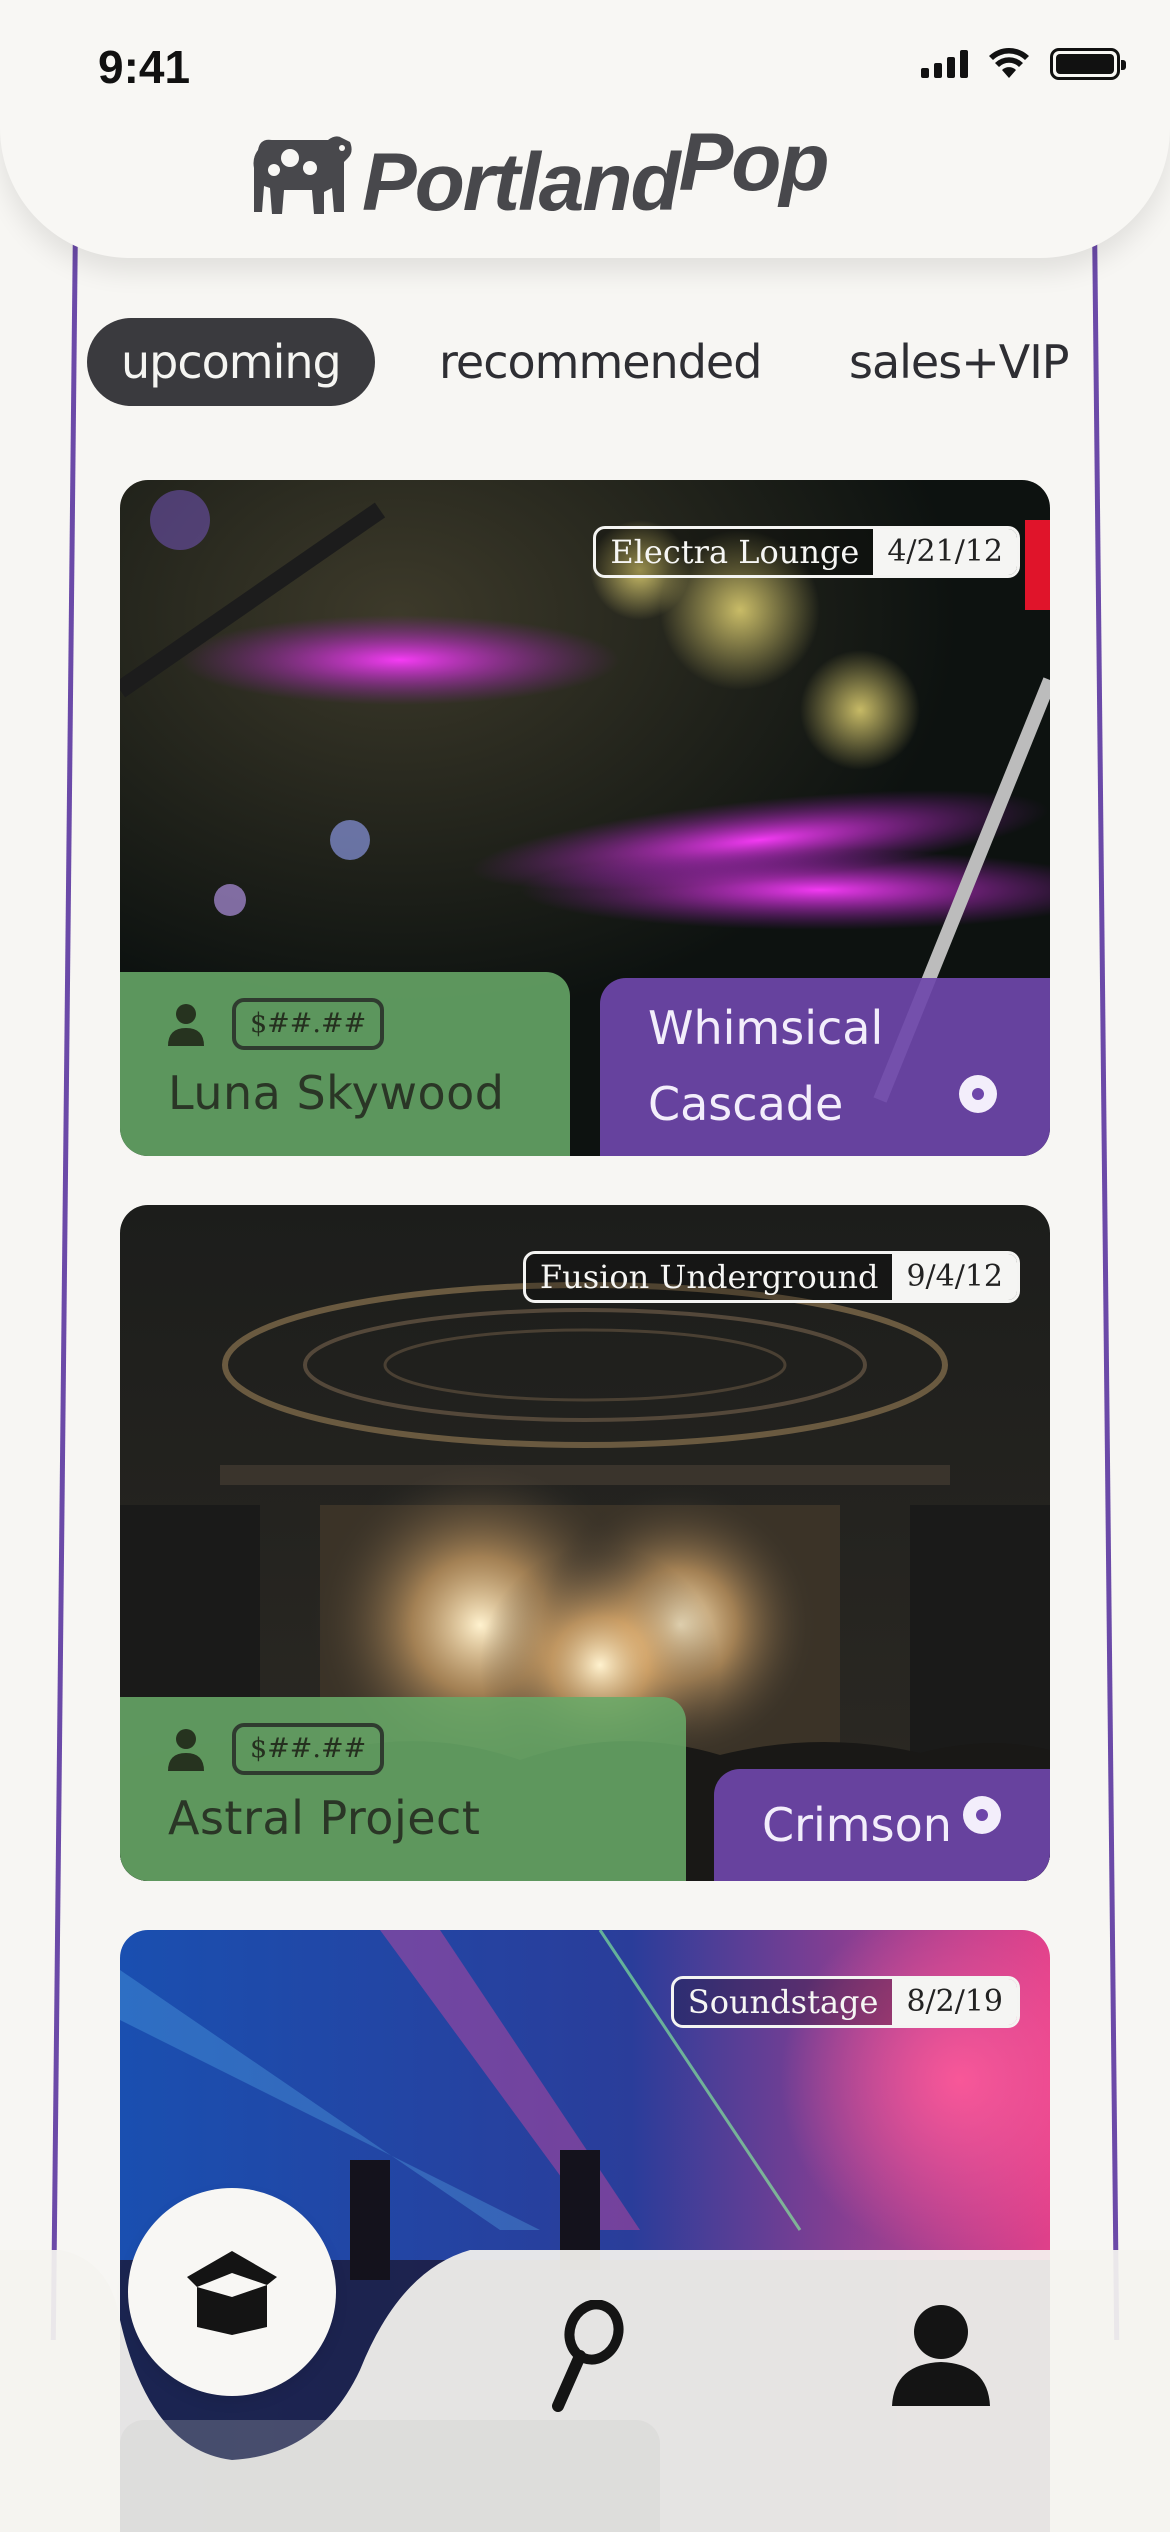 The height and width of the screenshot is (2532, 1170). I want to click on tab-sales-vip: sales+VIP, so click(959, 362).